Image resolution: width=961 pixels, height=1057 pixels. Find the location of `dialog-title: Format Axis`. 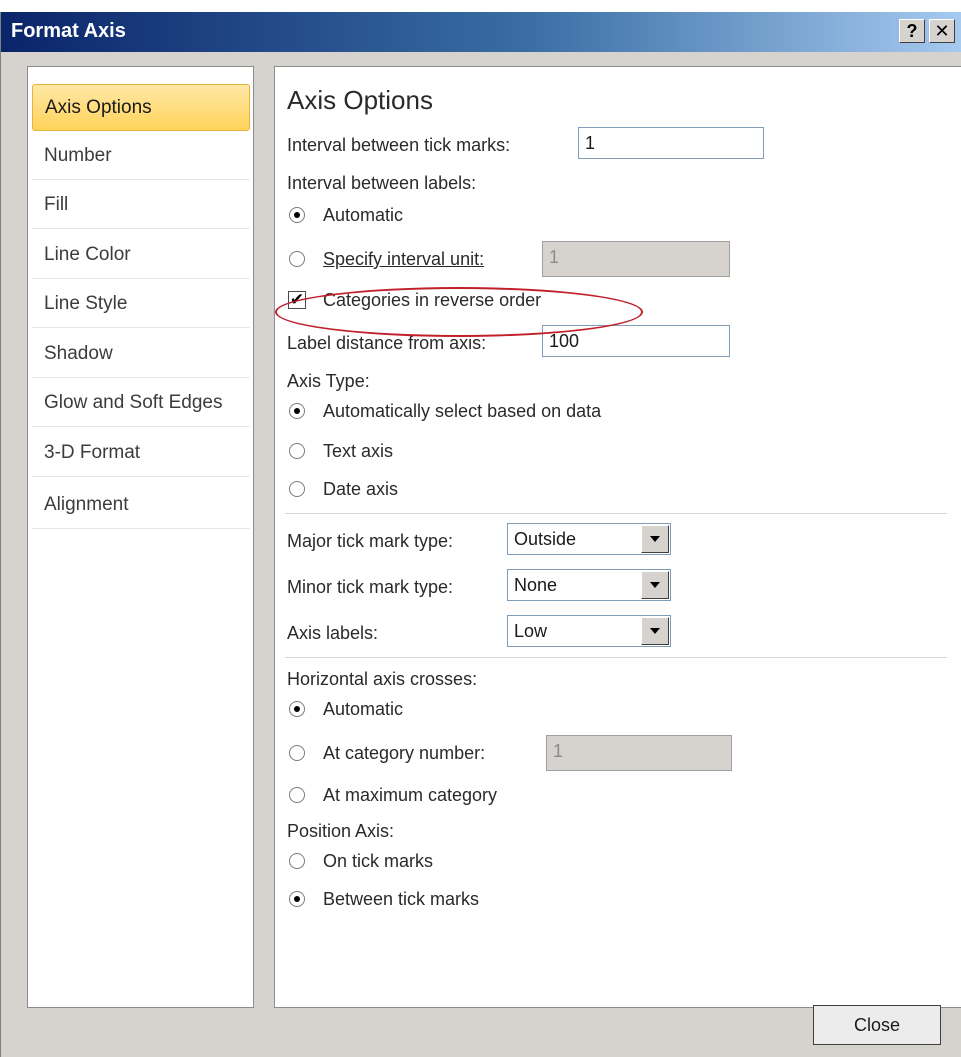

dialog-title: Format Axis is located at coordinates (68, 31).